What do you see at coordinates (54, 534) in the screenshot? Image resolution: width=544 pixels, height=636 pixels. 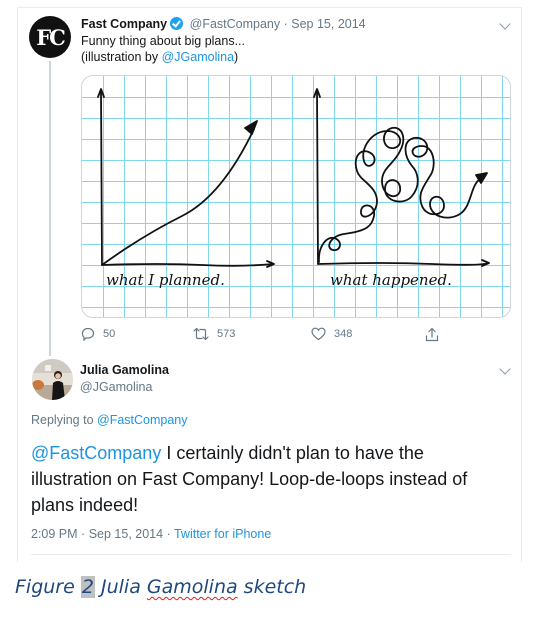 I see `reply-time: 2:09 PM` at bounding box center [54, 534].